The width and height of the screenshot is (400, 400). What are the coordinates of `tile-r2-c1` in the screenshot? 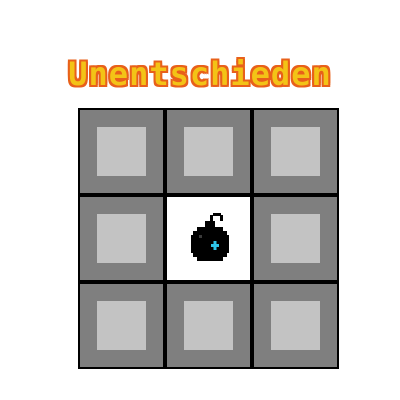 It's located at (121, 238).